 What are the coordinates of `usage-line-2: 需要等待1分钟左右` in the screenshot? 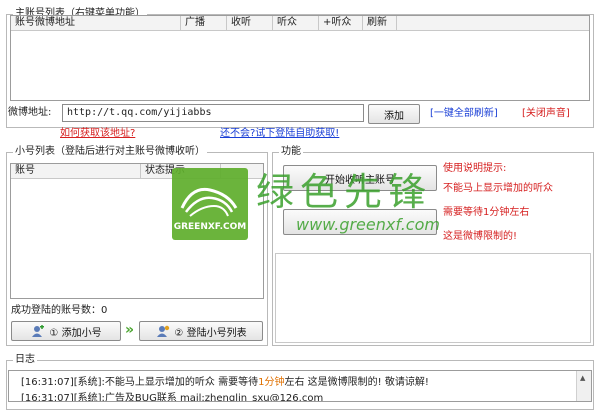 It's located at (486, 212).